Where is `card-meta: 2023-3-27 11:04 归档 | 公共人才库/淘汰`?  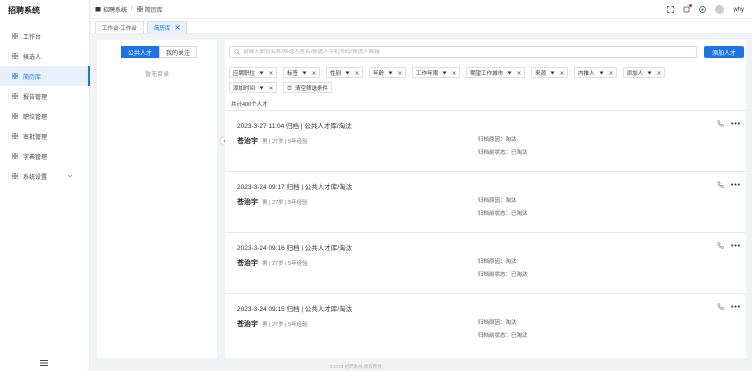
card-meta: 2023-3-27 11:04 归档 | 公共人才库/淘汰 is located at coordinates (294, 126).